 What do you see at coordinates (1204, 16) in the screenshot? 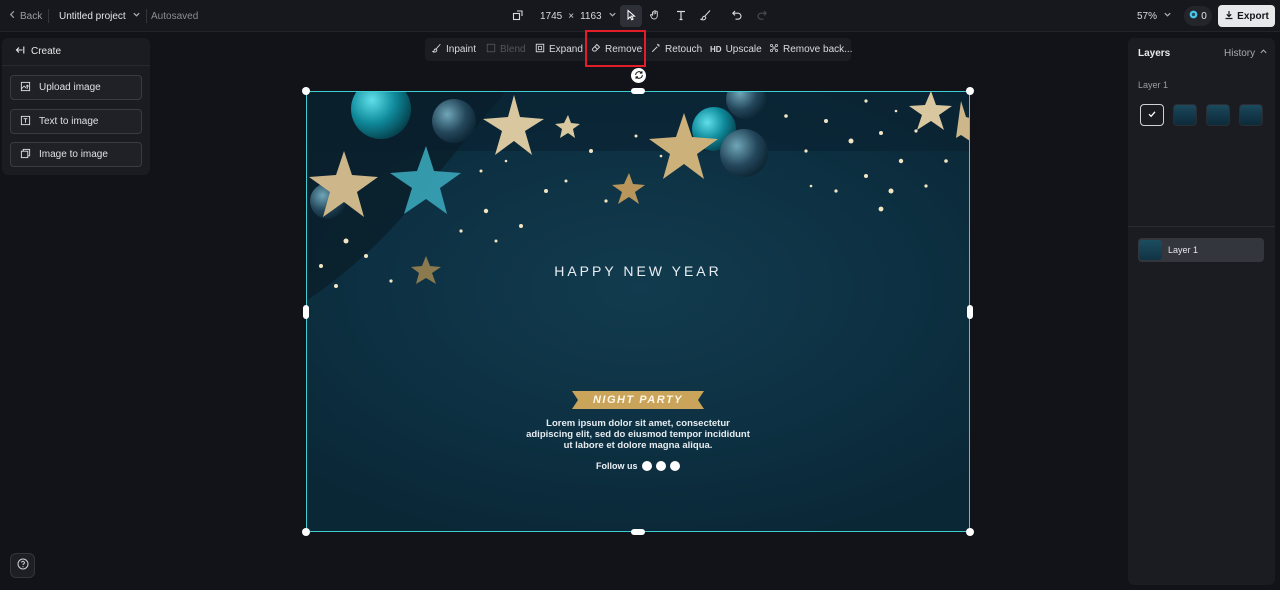
I see `credits-count: 0` at bounding box center [1204, 16].